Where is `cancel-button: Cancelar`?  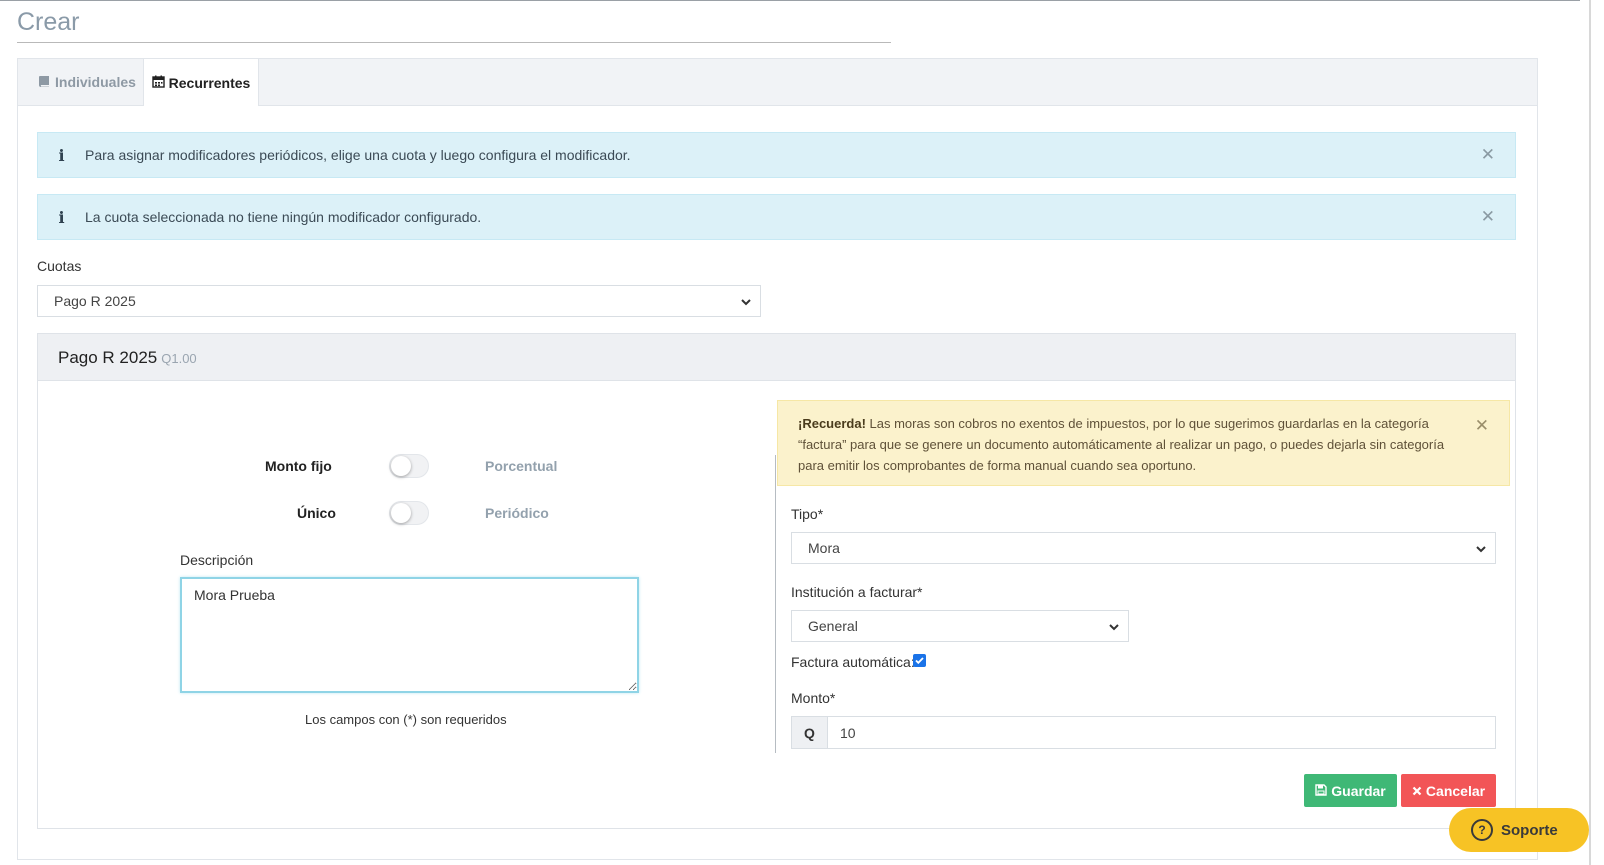
cancel-button: Cancelar is located at coordinates (1448, 790).